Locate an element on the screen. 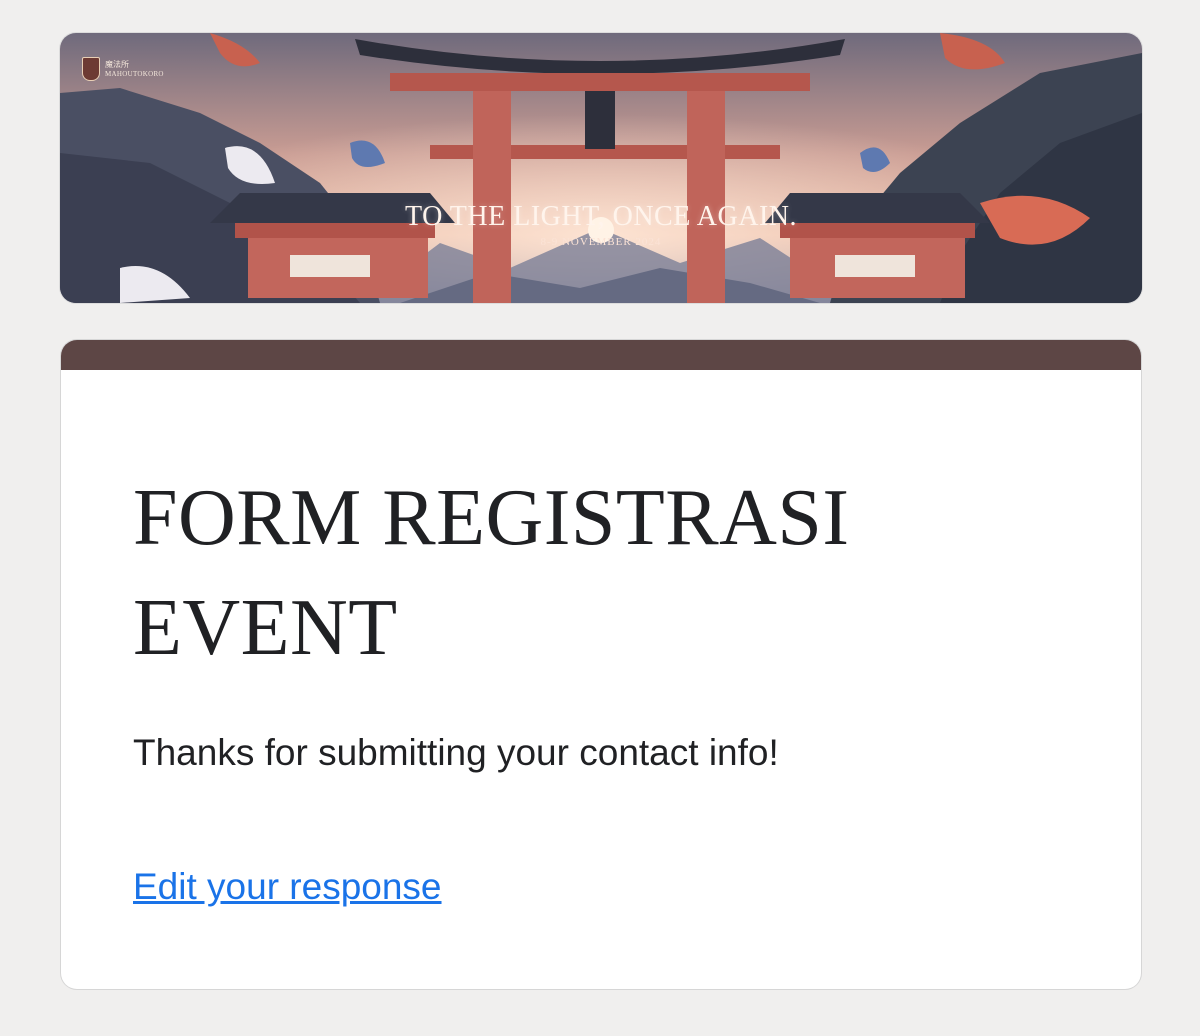 This screenshot has height=1036, width=1200. banner-date: 8-9 NOVEMBER 2024 is located at coordinates (601, 242).